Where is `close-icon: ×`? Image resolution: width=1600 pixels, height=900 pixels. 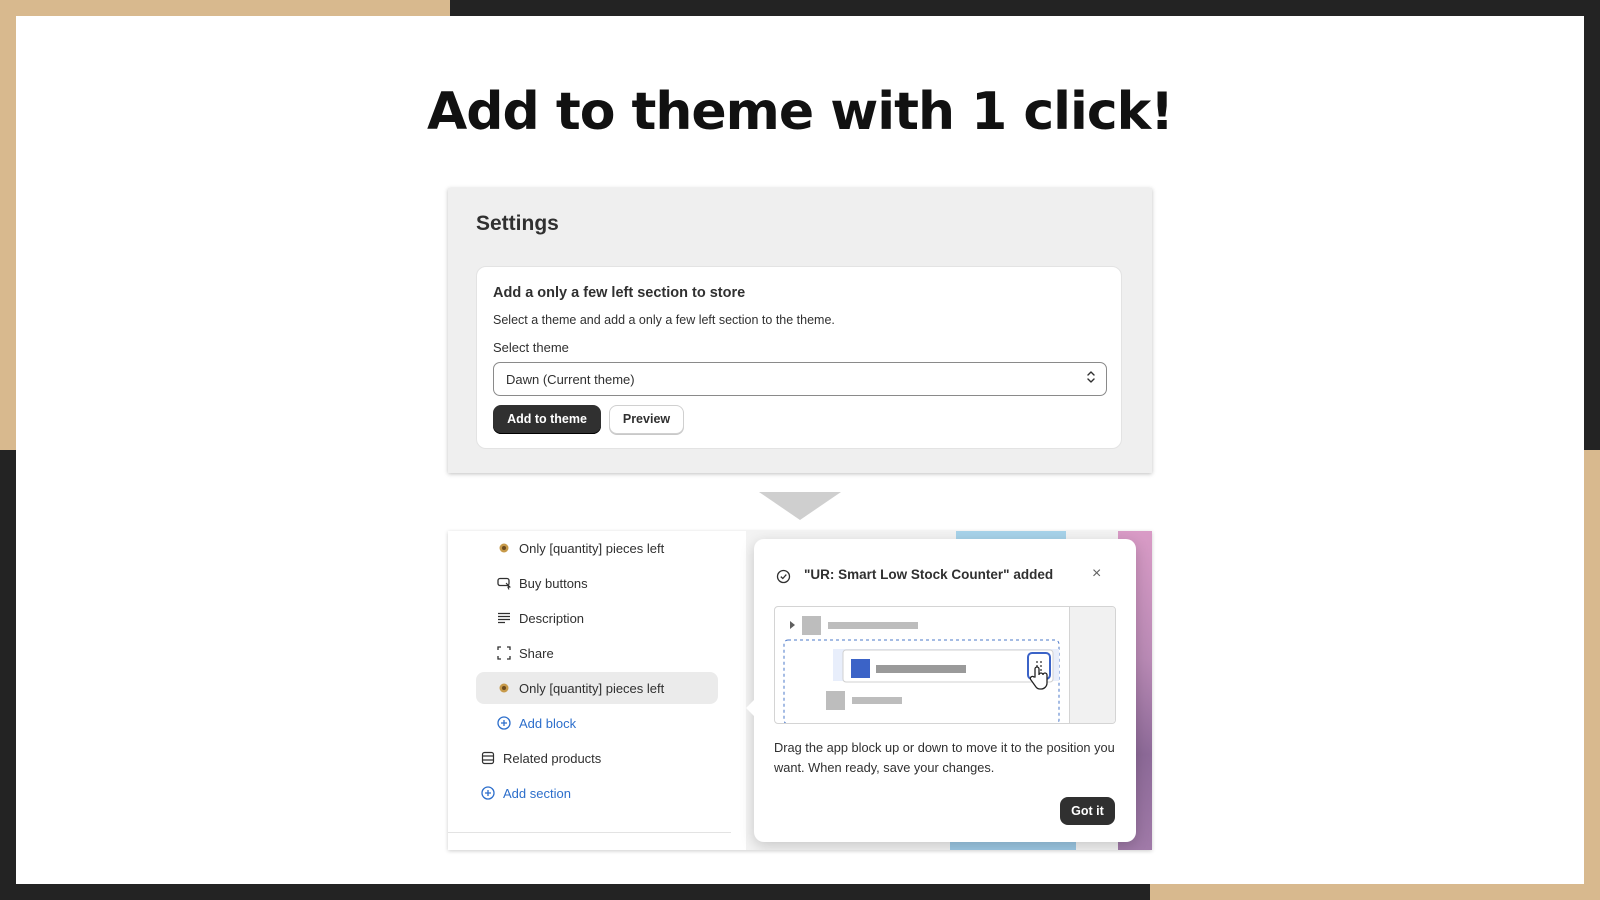 close-icon: × is located at coordinates (1096, 574).